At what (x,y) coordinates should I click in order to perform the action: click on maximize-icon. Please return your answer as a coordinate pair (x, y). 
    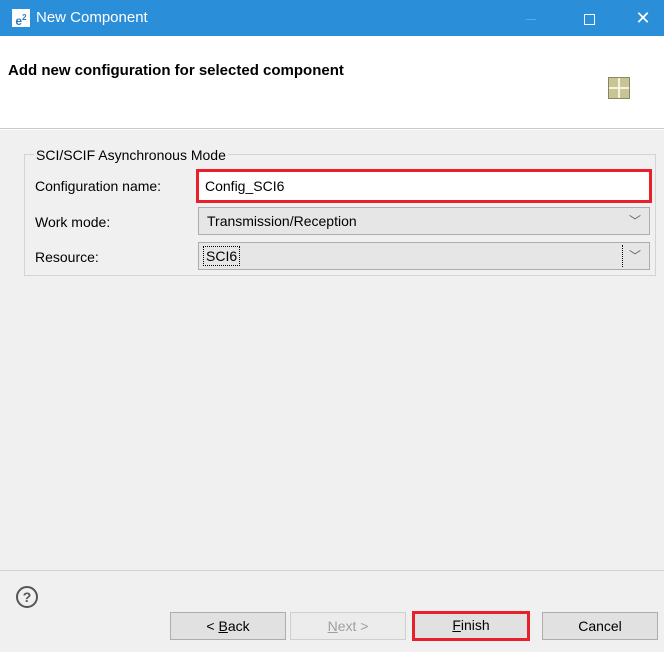
    Looking at the image, I should click on (589, 19).